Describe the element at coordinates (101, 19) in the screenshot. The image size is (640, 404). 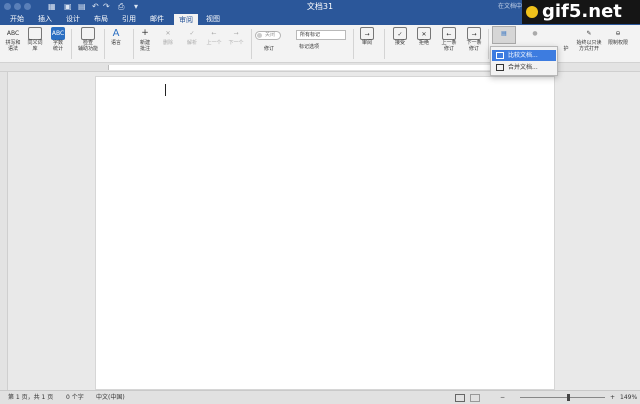
I see `tab-layout: 布局` at that location.